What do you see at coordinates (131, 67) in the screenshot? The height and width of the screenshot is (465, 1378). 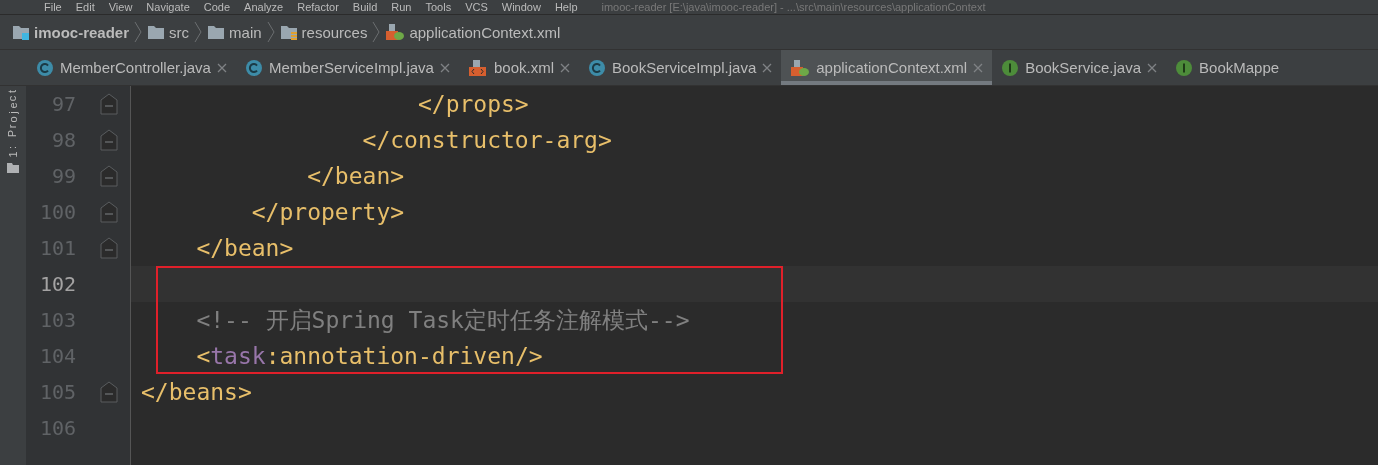 I see `editor-tab: MemberController.java` at bounding box center [131, 67].